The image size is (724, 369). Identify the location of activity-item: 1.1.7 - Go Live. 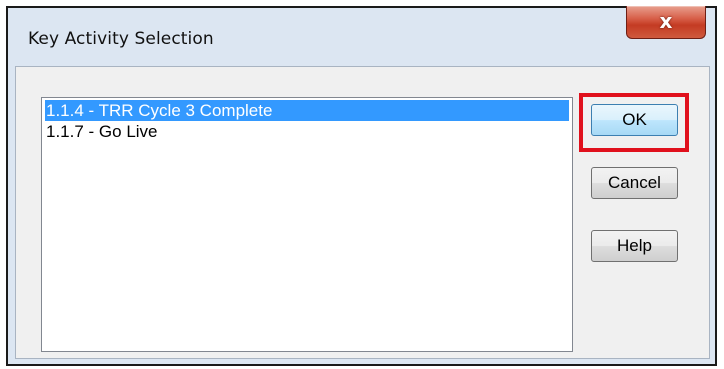
(307, 131).